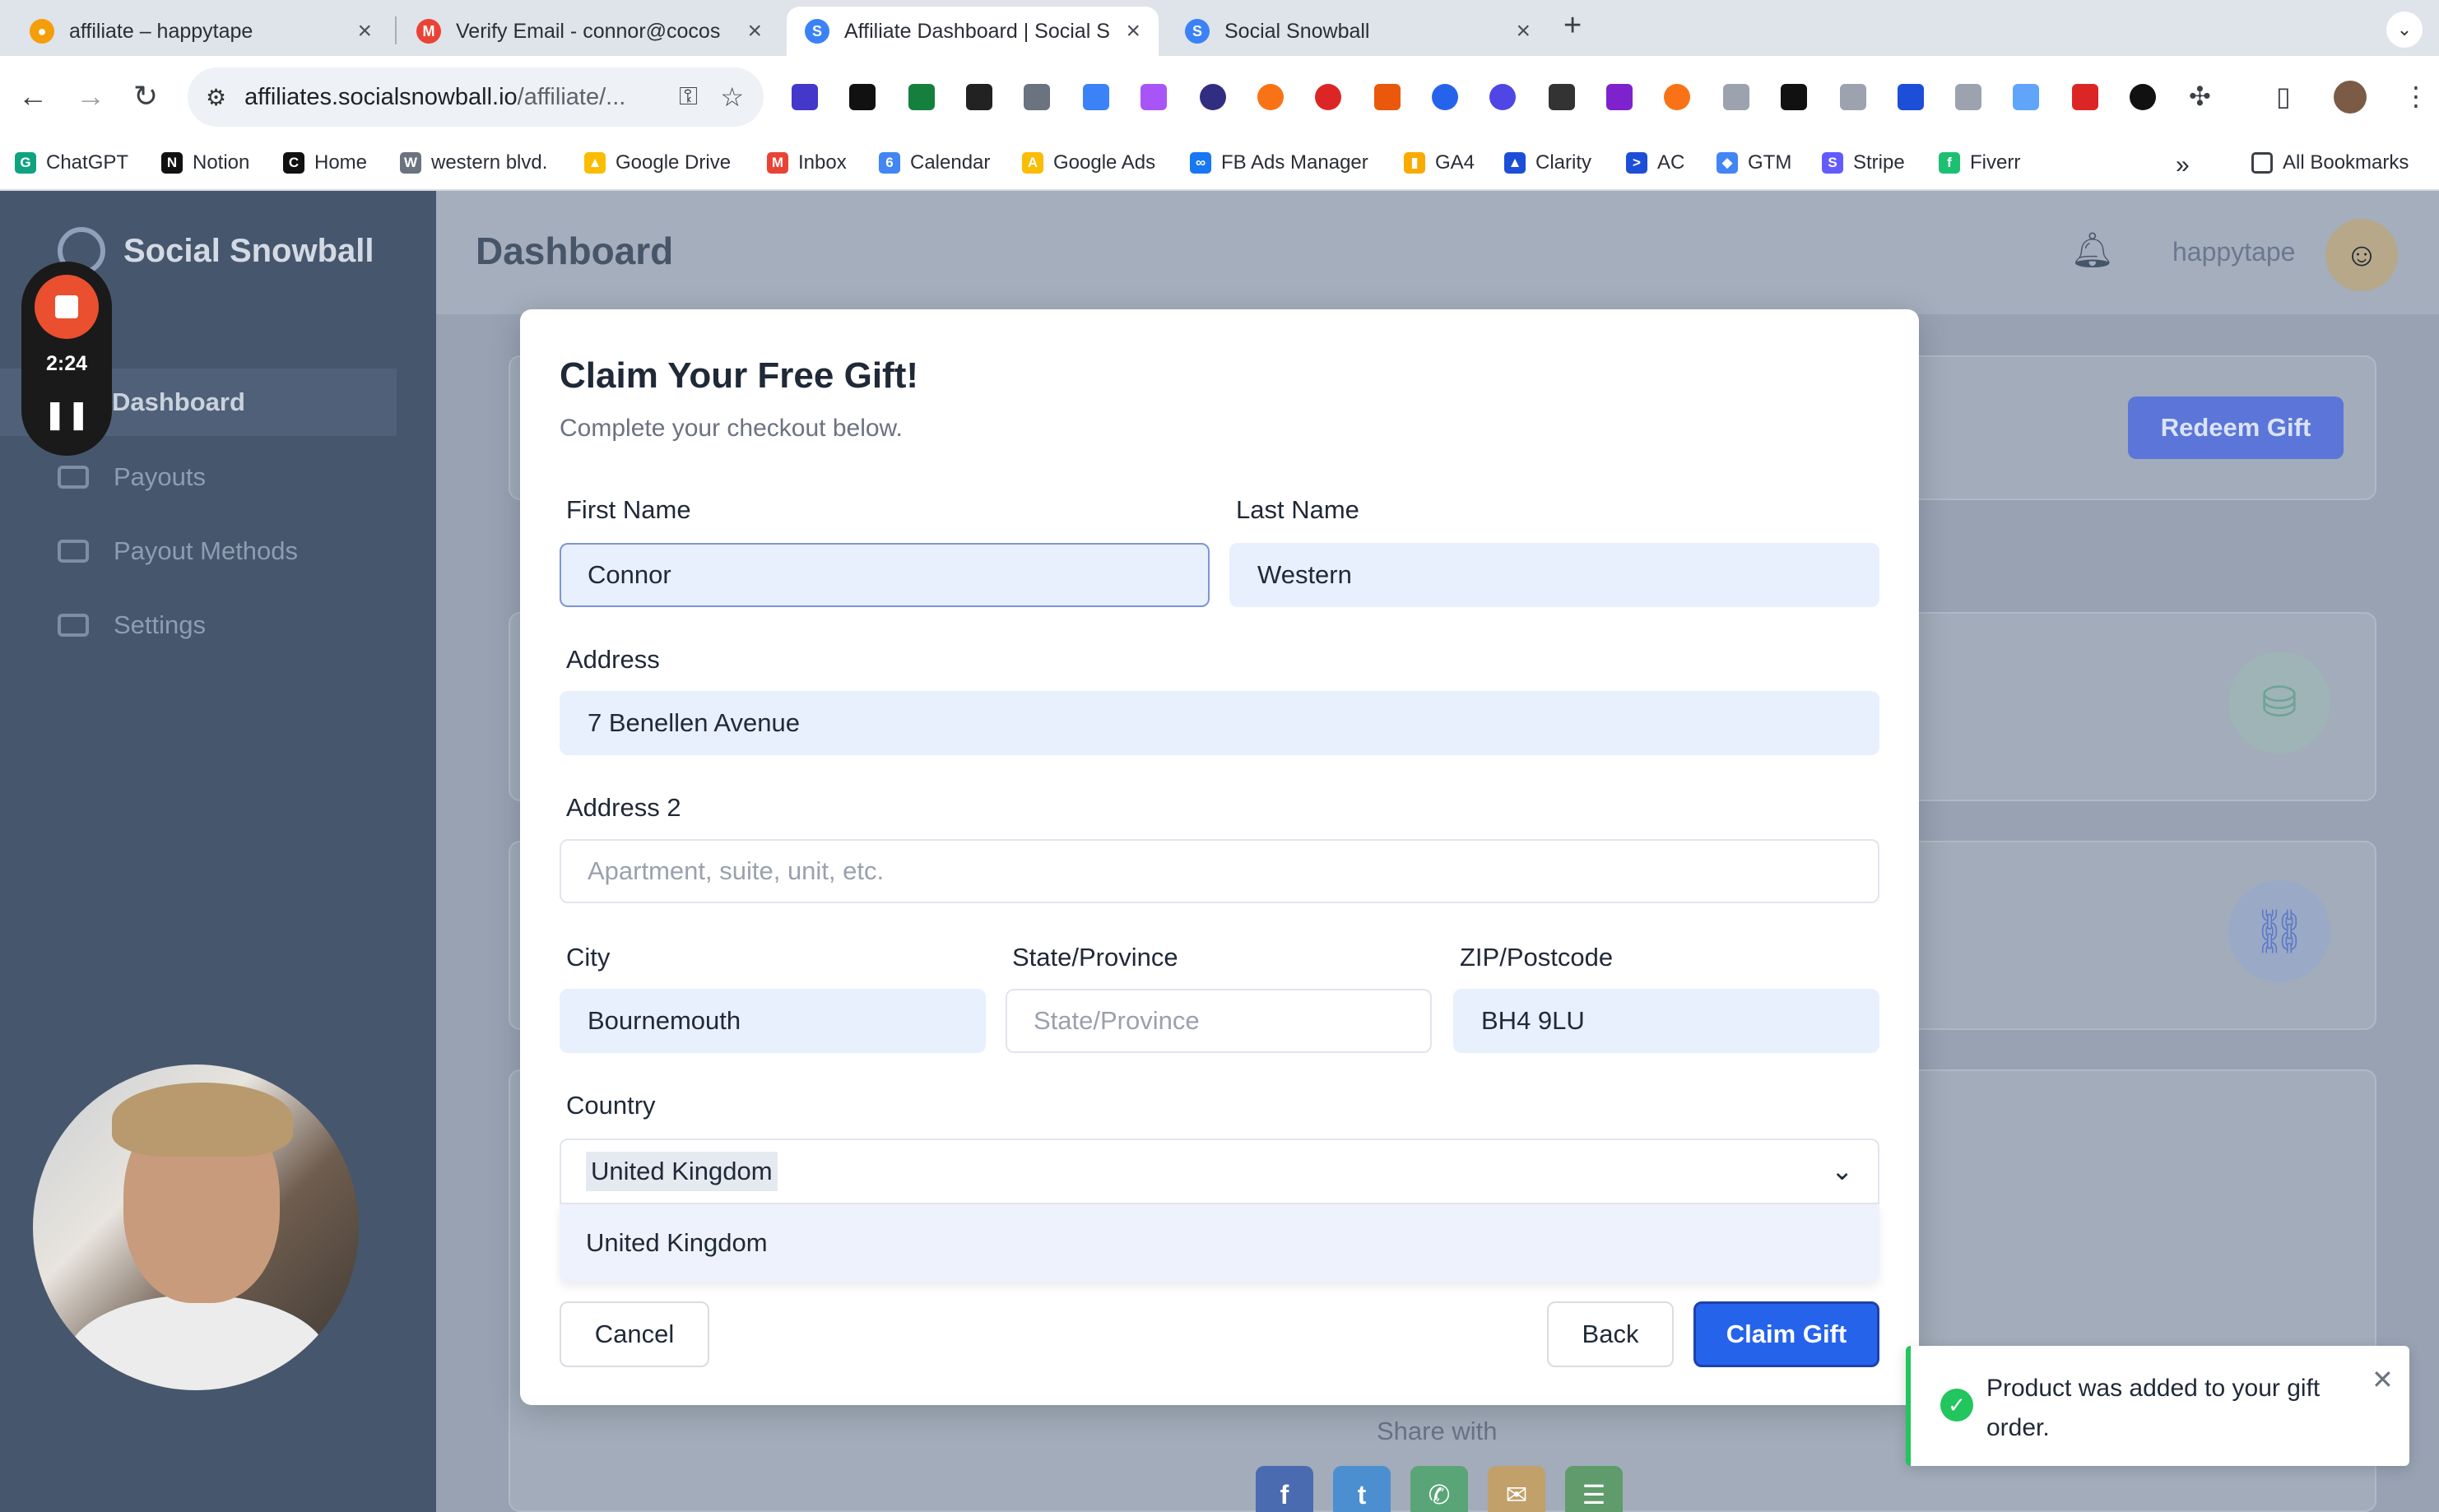 The width and height of the screenshot is (2439, 1512). What do you see at coordinates (1032, 163) in the screenshot?
I see `google-ads-icon: A` at bounding box center [1032, 163].